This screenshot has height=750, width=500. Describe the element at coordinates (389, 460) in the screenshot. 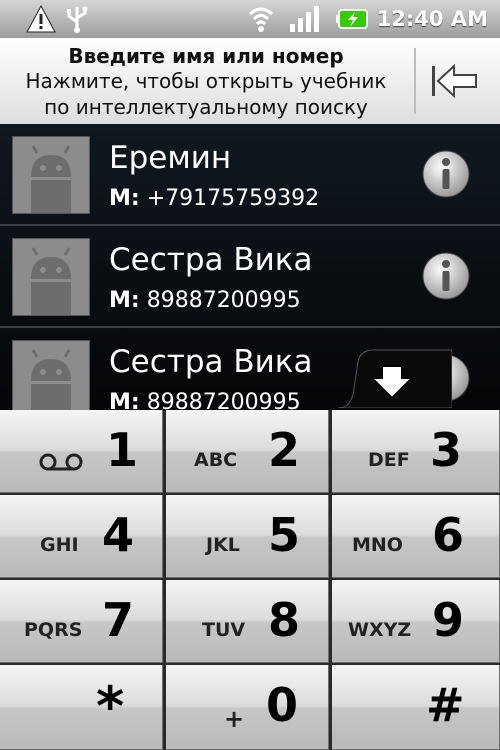

I see `key-letters: DEF` at that location.